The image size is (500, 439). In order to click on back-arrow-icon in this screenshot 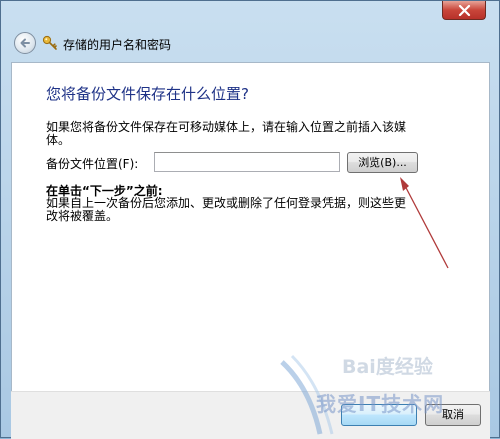, I will do `click(25, 43)`.